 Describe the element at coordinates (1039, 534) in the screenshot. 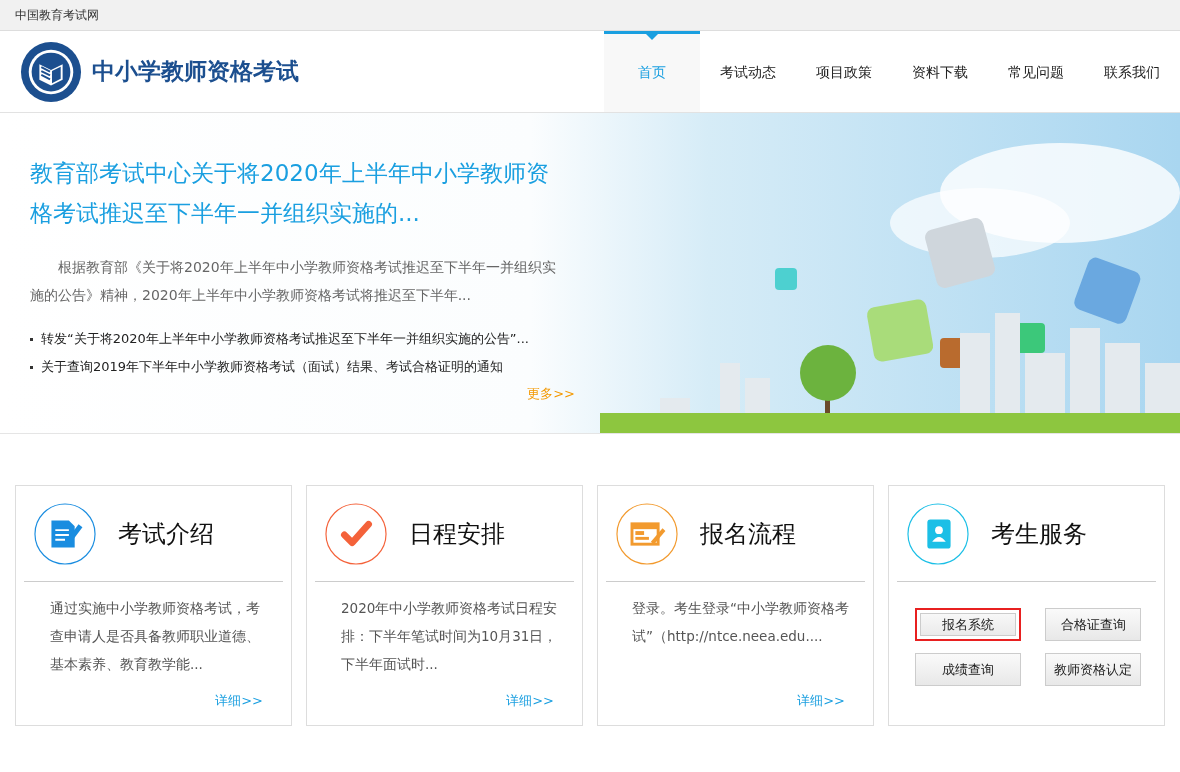

I see `card-title: 考生服务` at that location.